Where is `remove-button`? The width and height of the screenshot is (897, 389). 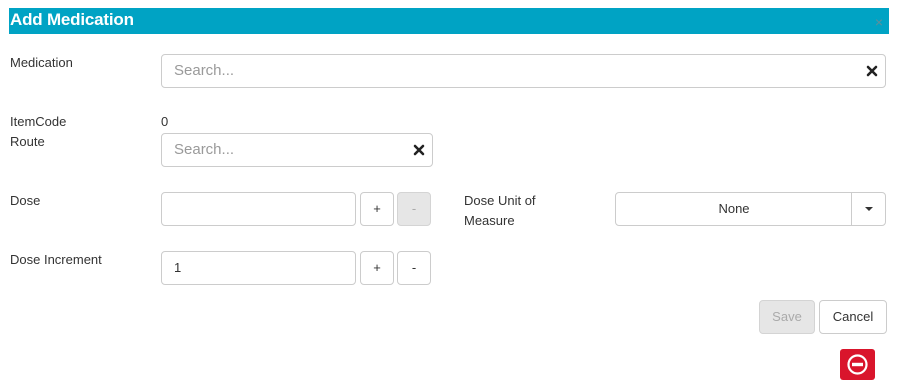
remove-button is located at coordinates (857, 364).